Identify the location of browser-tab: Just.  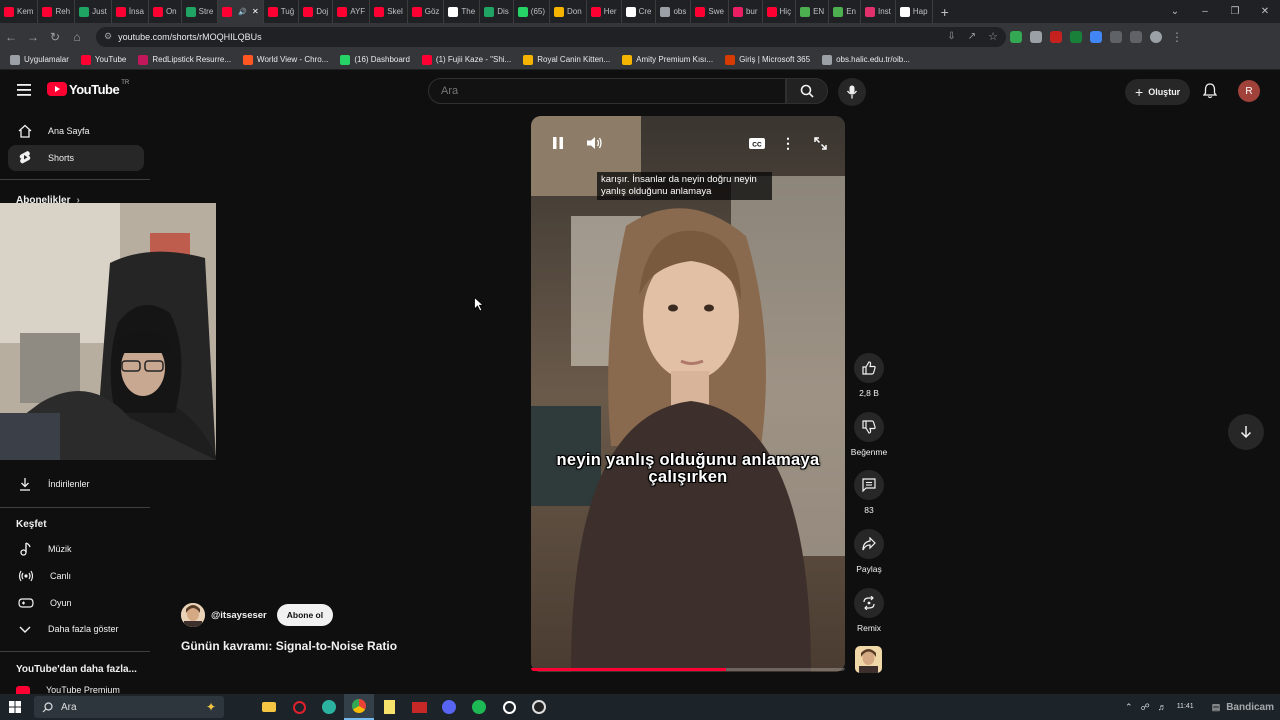
(93, 11).